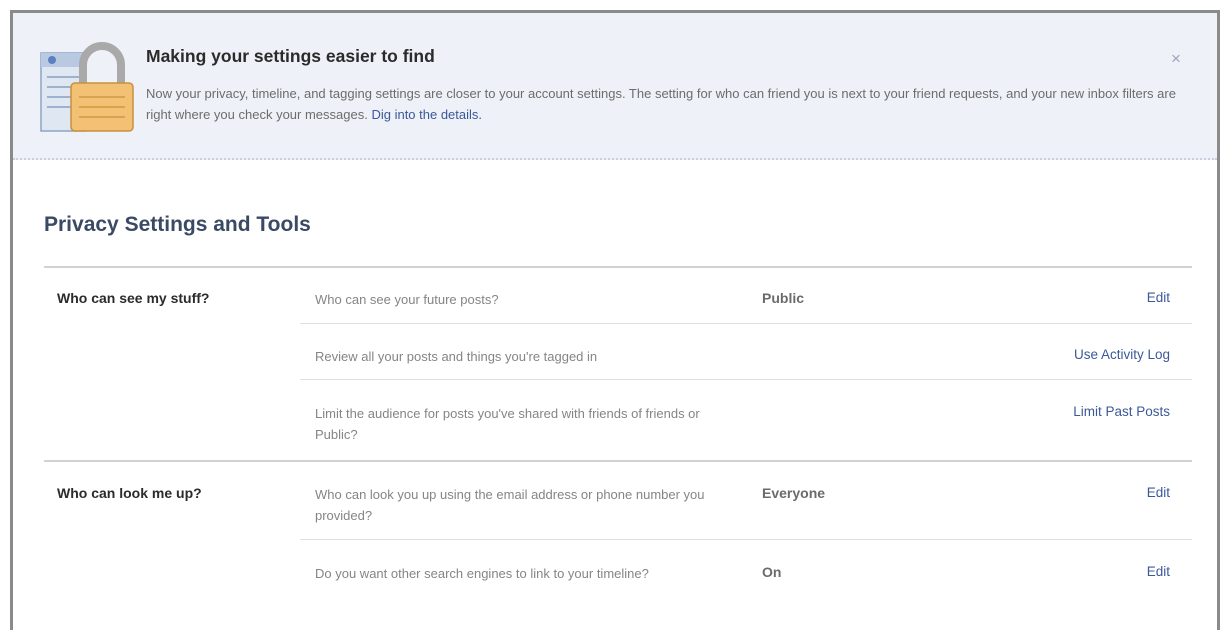 Image resolution: width=1225 pixels, height=630 pixels. What do you see at coordinates (1158, 571) in the screenshot?
I see `edit-search-engines-button: Edit` at bounding box center [1158, 571].